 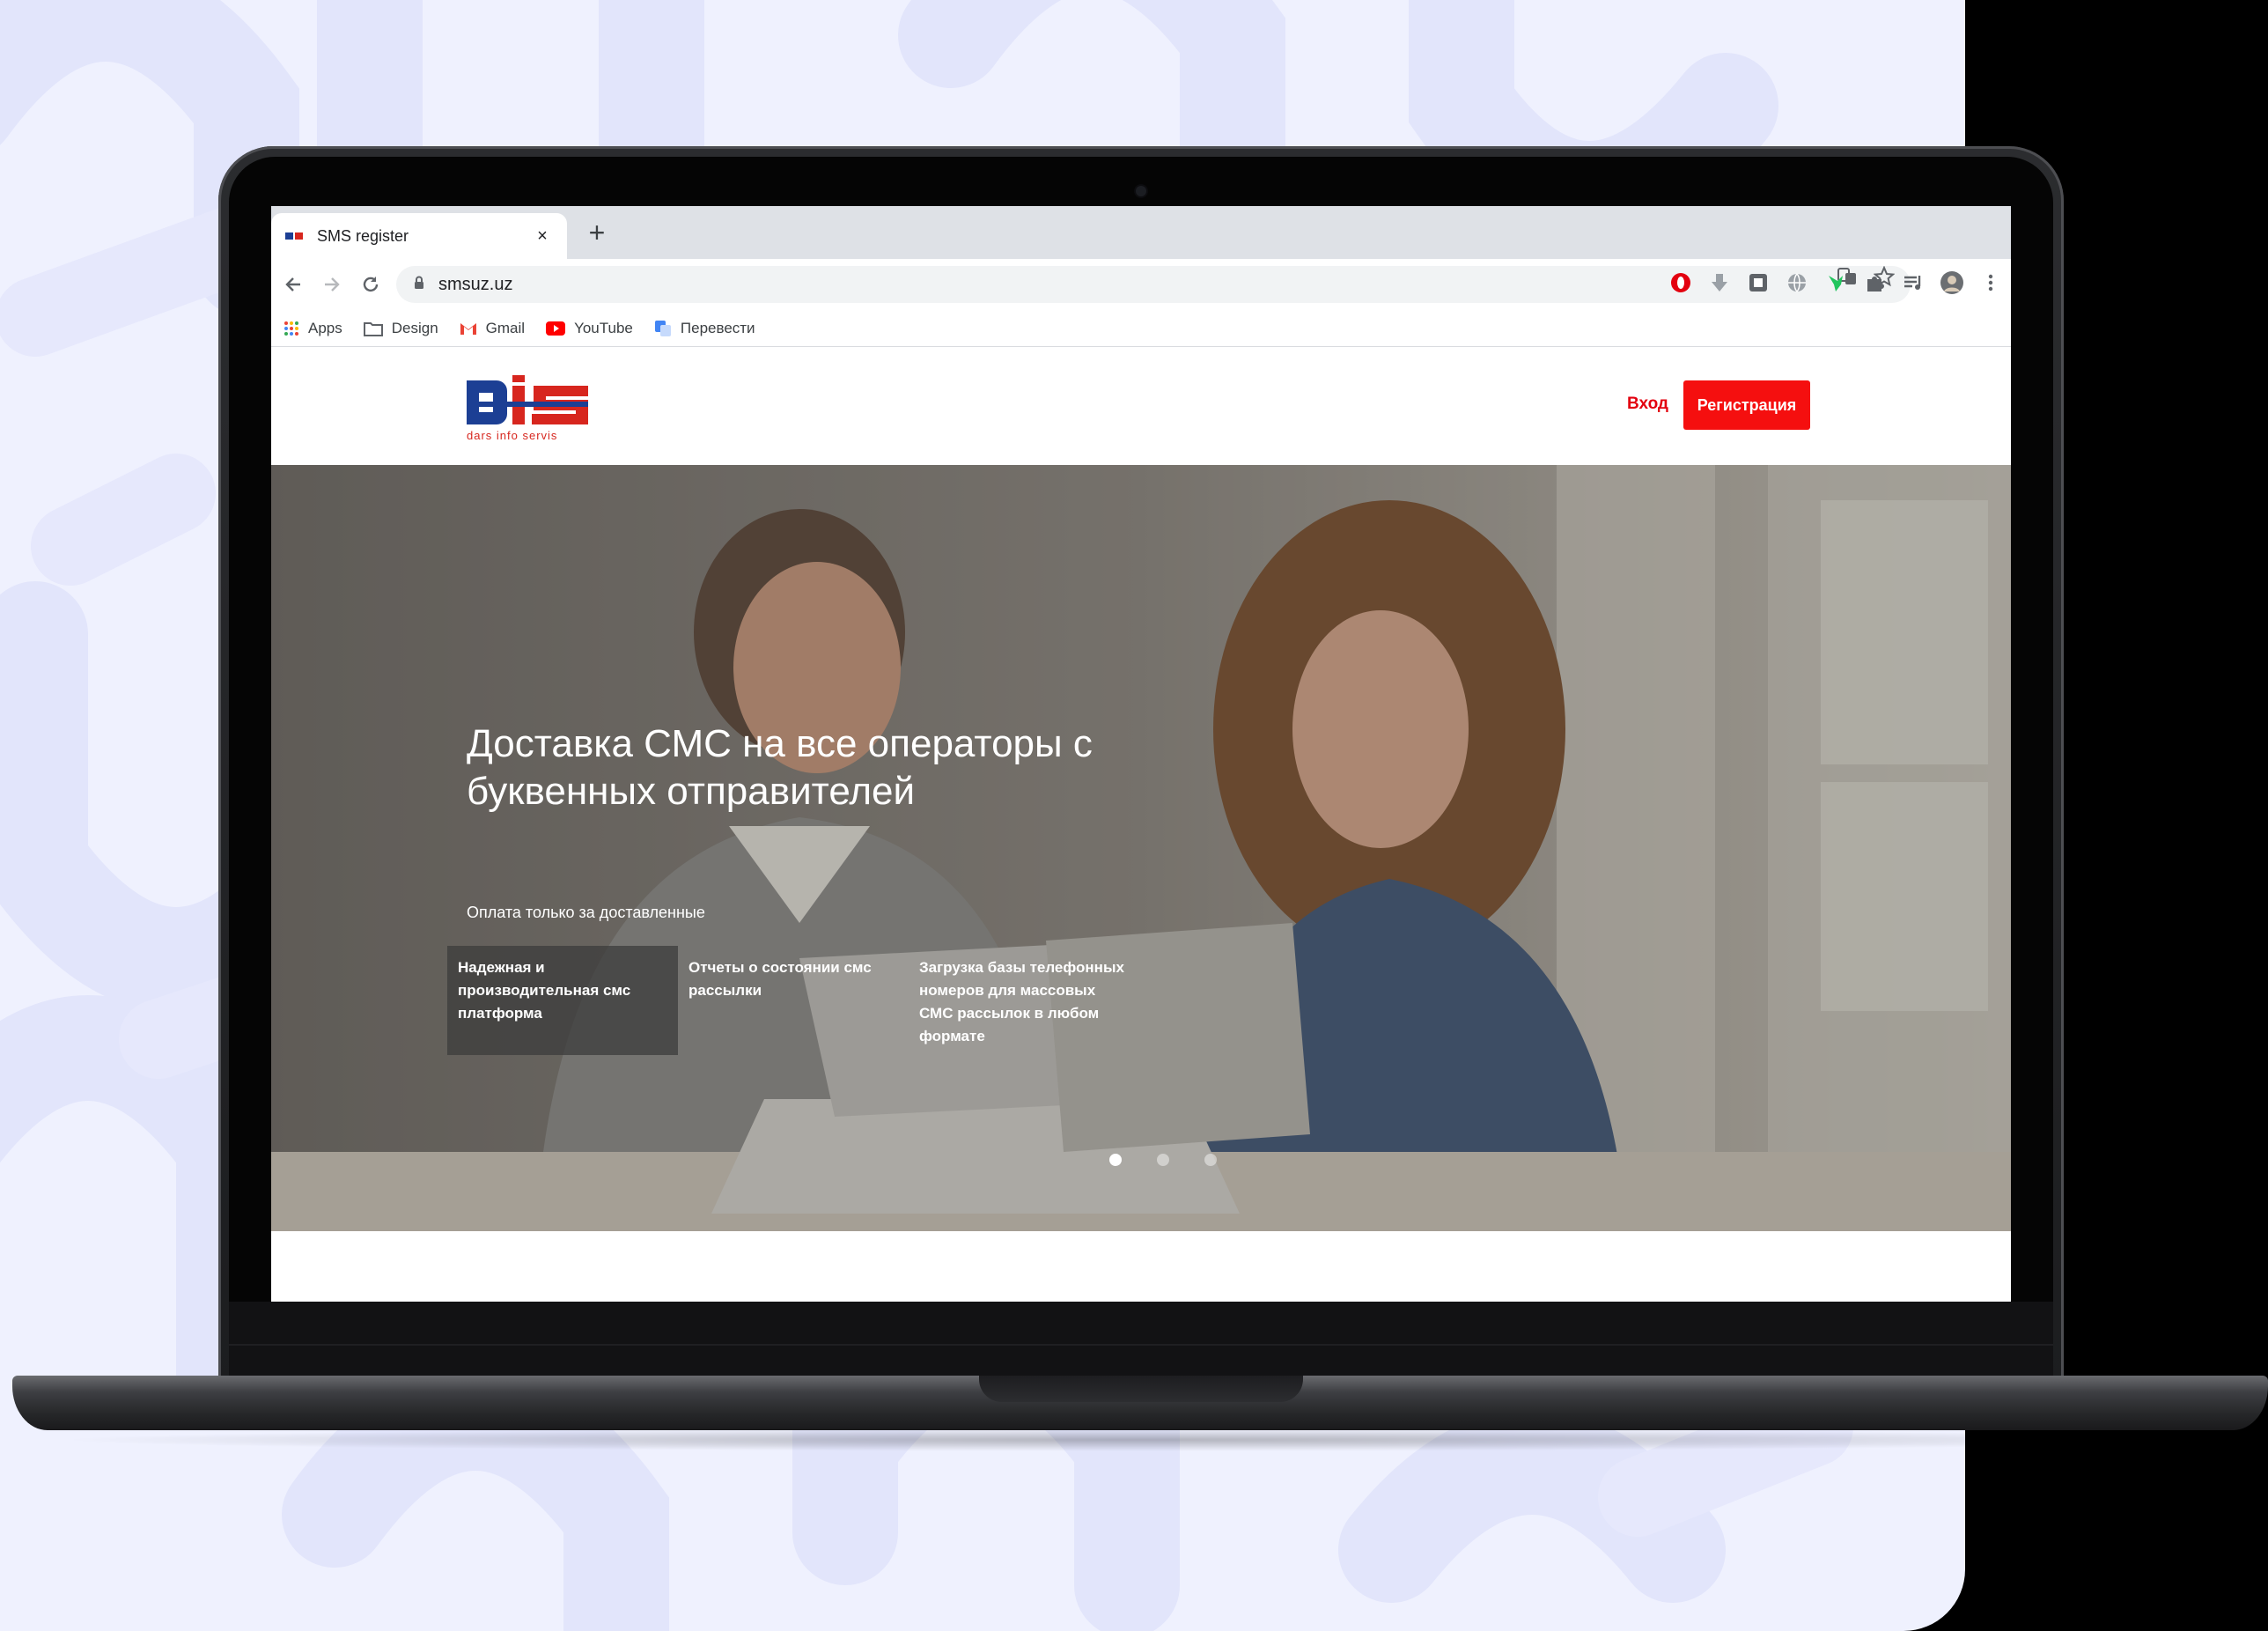 What do you see at coordinates (419, 236) in the screenshot?
I see `browser-tab: SMS register ×` at bounding box center [419, 236].